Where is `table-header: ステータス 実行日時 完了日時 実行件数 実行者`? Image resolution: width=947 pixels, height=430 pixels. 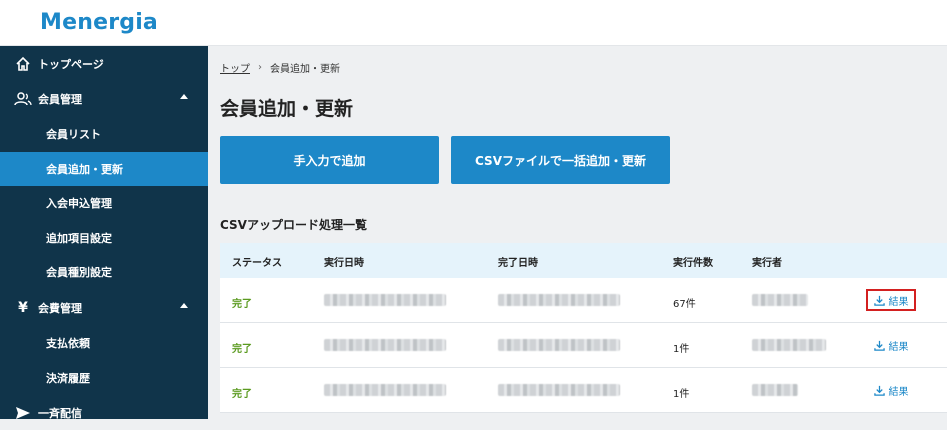
table-header: ステータス 実行日時 完了日時 実行件数 実行者 is located at coordinates (583, 260).